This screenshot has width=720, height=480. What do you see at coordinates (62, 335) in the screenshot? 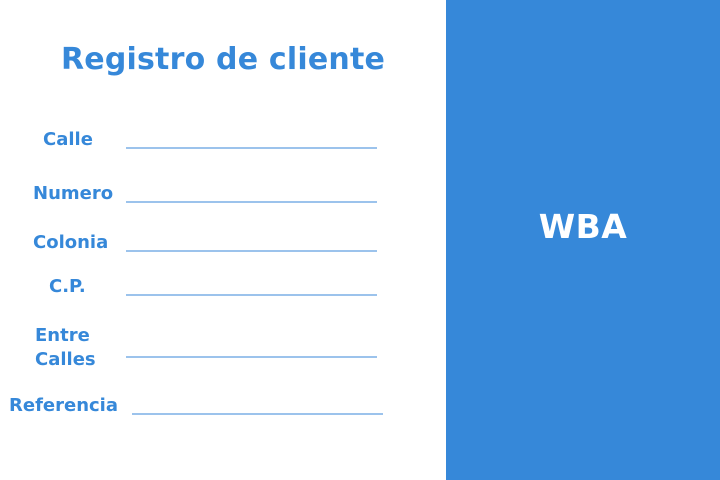
I see `entre-calles-label-line1: Entre` at bounding box center [62, 335].